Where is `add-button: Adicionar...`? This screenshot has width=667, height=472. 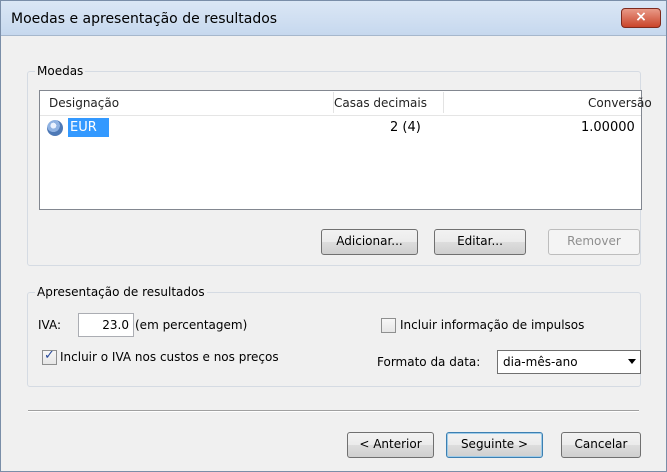 add-button: Adicionar... is located at coordinates (369, 242).